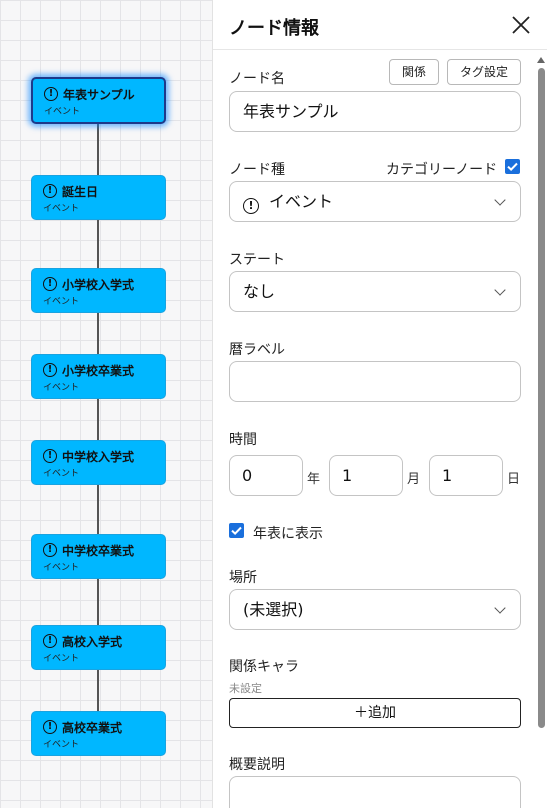 The width and height of the screenshot is (547, 808). What do you see at coordinates (257, 350) in the screenshot?
I see `calendar-label: 暦ラベル` at bounding box center [257, 350].